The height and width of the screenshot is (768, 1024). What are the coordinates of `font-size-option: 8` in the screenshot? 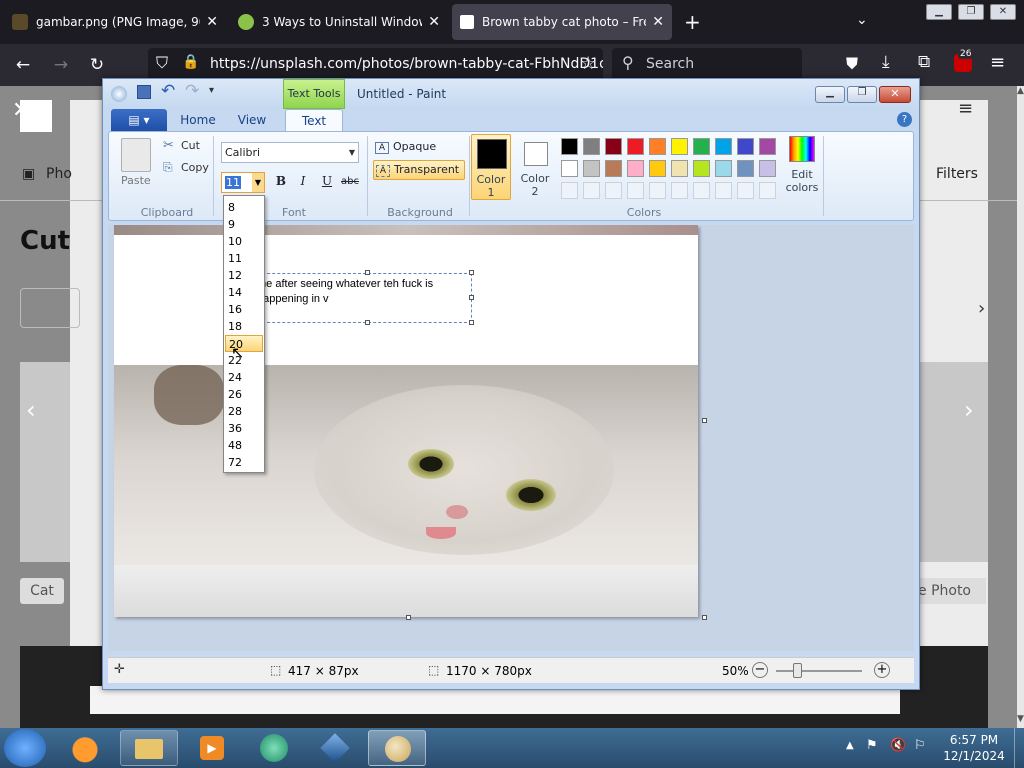 It's located at (244, 207).